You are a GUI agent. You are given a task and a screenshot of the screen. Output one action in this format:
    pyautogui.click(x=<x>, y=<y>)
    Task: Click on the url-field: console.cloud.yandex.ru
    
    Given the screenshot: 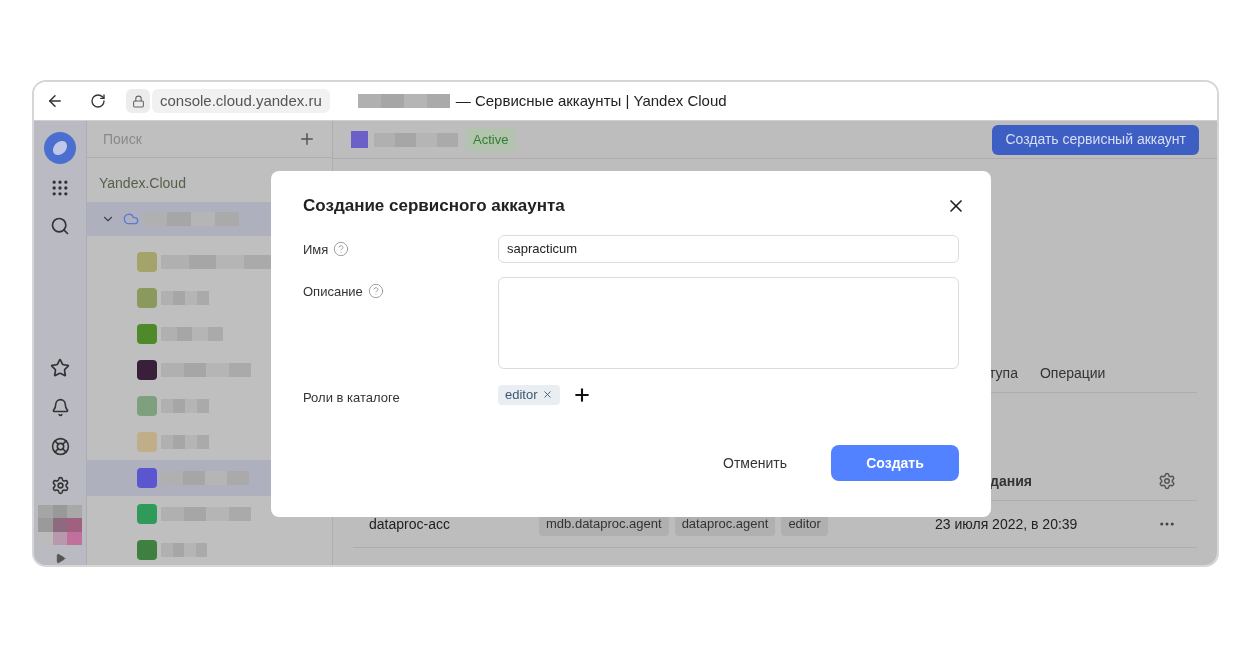 What is the action you would take?
    pyautogui.click(x=241, y=101)
    